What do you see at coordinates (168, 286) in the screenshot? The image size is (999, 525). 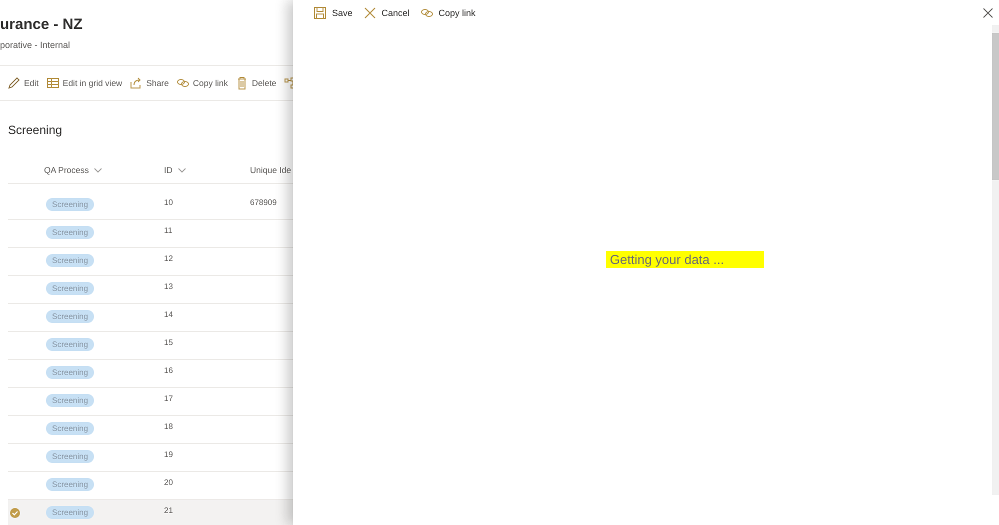 I see `table-cell: 13` at bounding box center [168, 286].